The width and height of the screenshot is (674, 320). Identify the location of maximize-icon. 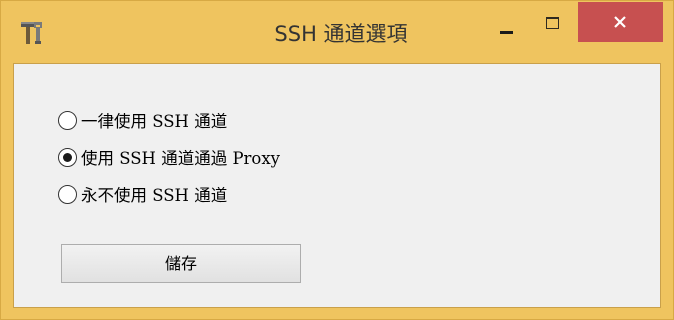
(552, 23).